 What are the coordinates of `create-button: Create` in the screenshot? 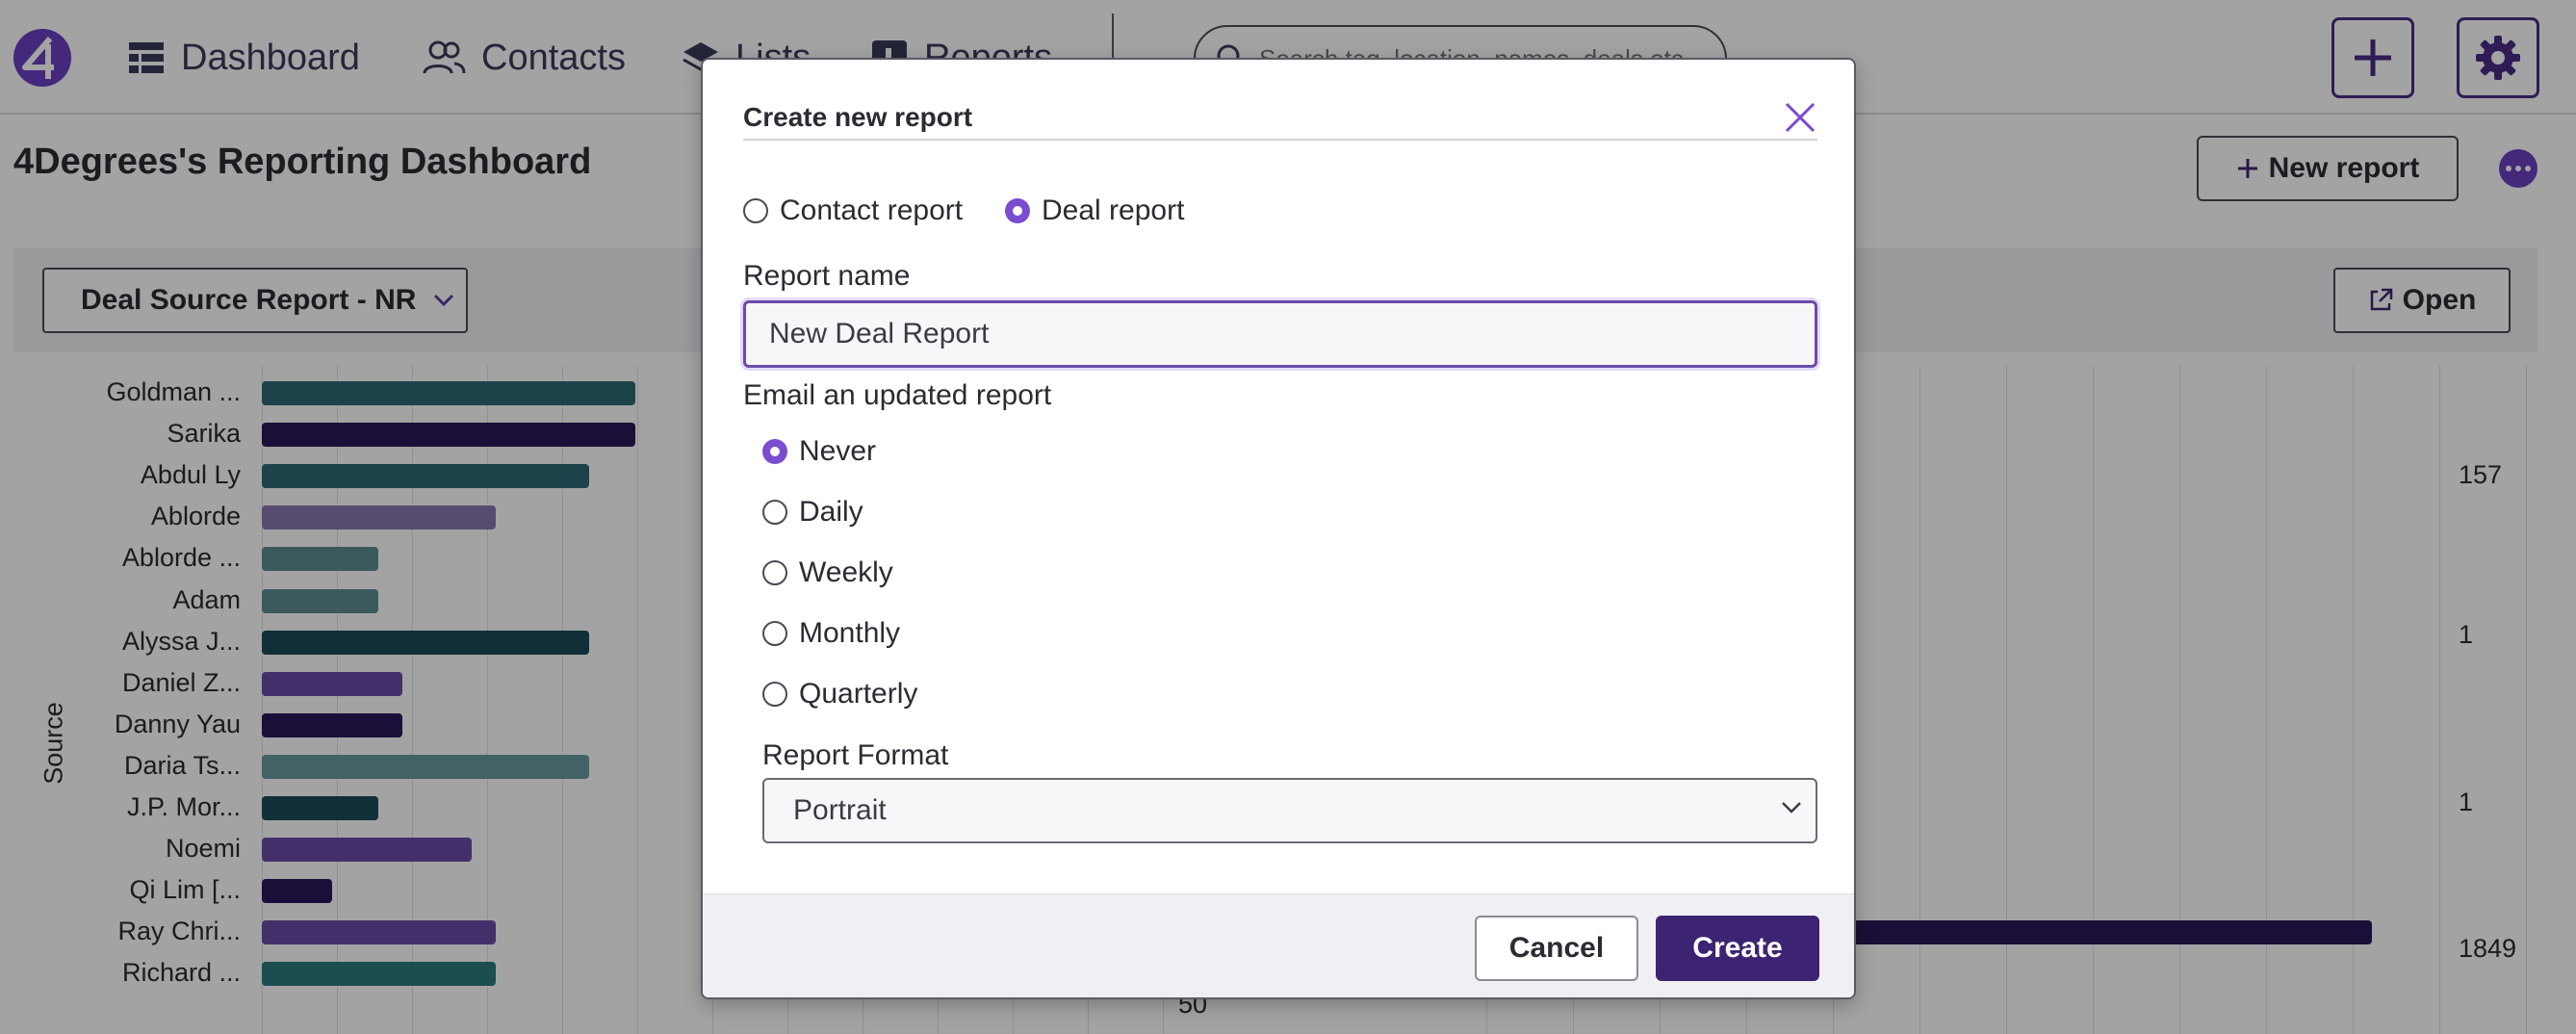 It's located at (1738, 948).